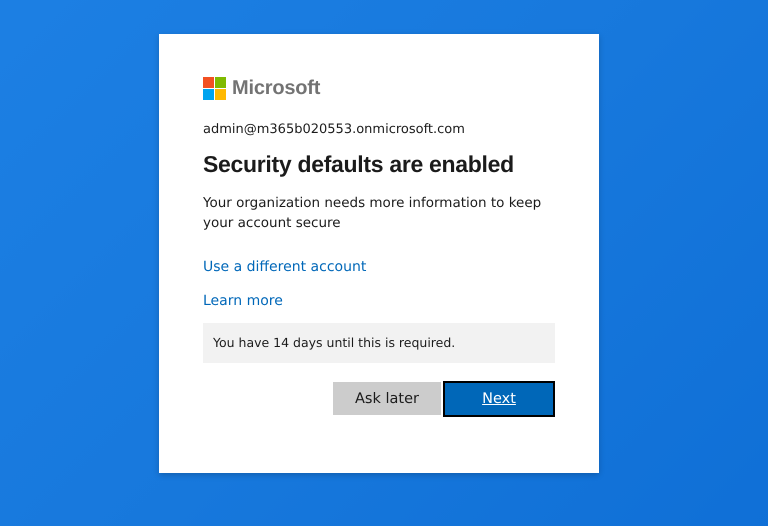 The image size is (768, 526). I want to click on ask-later-button: Ask later, so click(387, 398).